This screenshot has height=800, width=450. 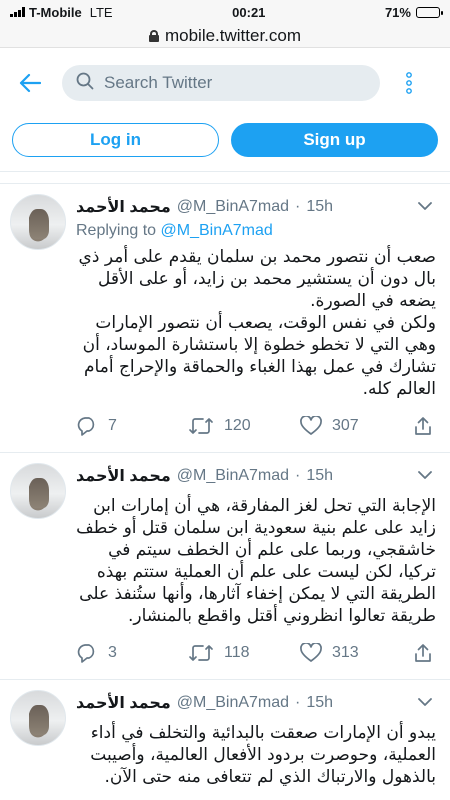 I want to click on auth-bar: Log in Sign up, so click(x=225, y=140).